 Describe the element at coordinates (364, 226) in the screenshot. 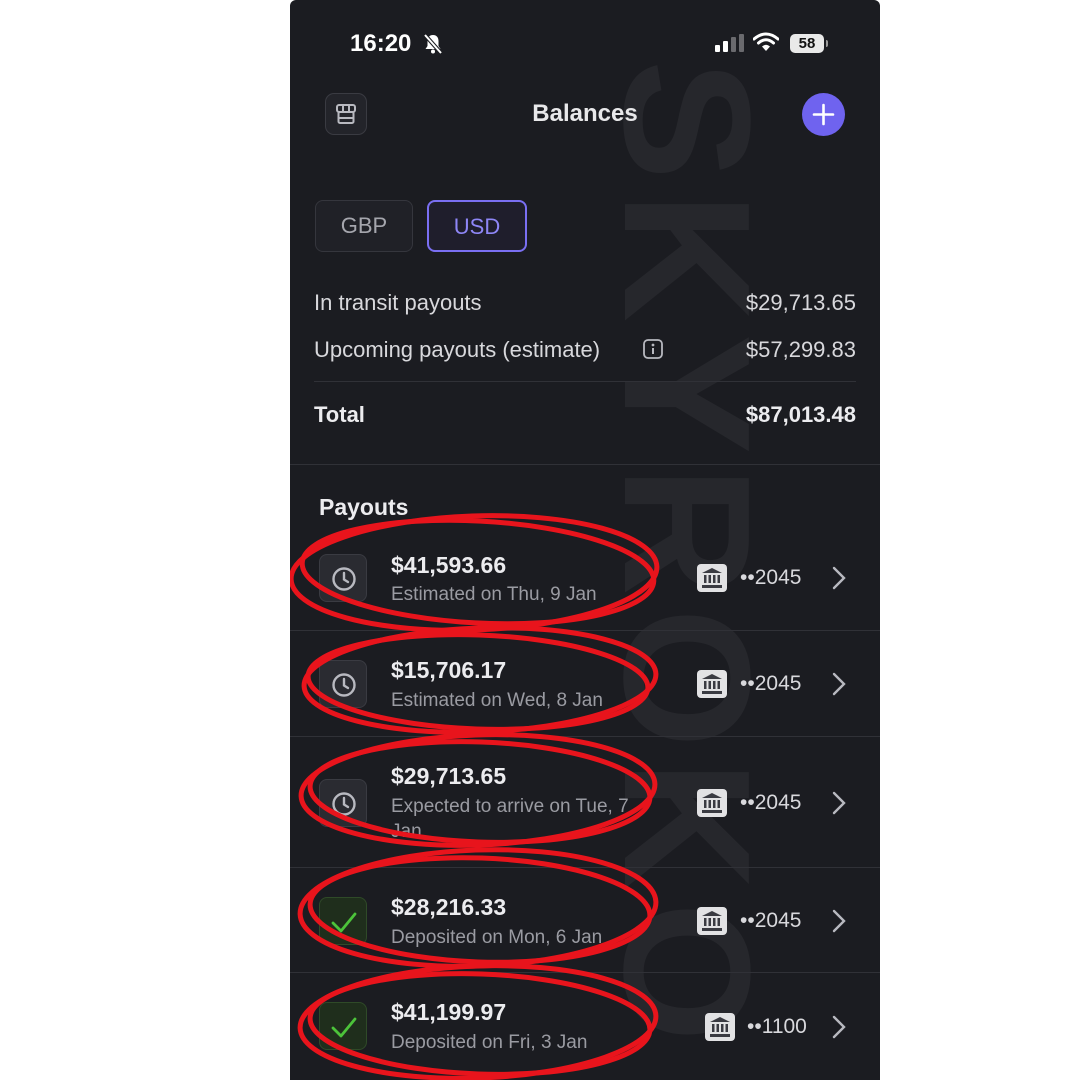

I see `tab-gbp: GBP` at that location.